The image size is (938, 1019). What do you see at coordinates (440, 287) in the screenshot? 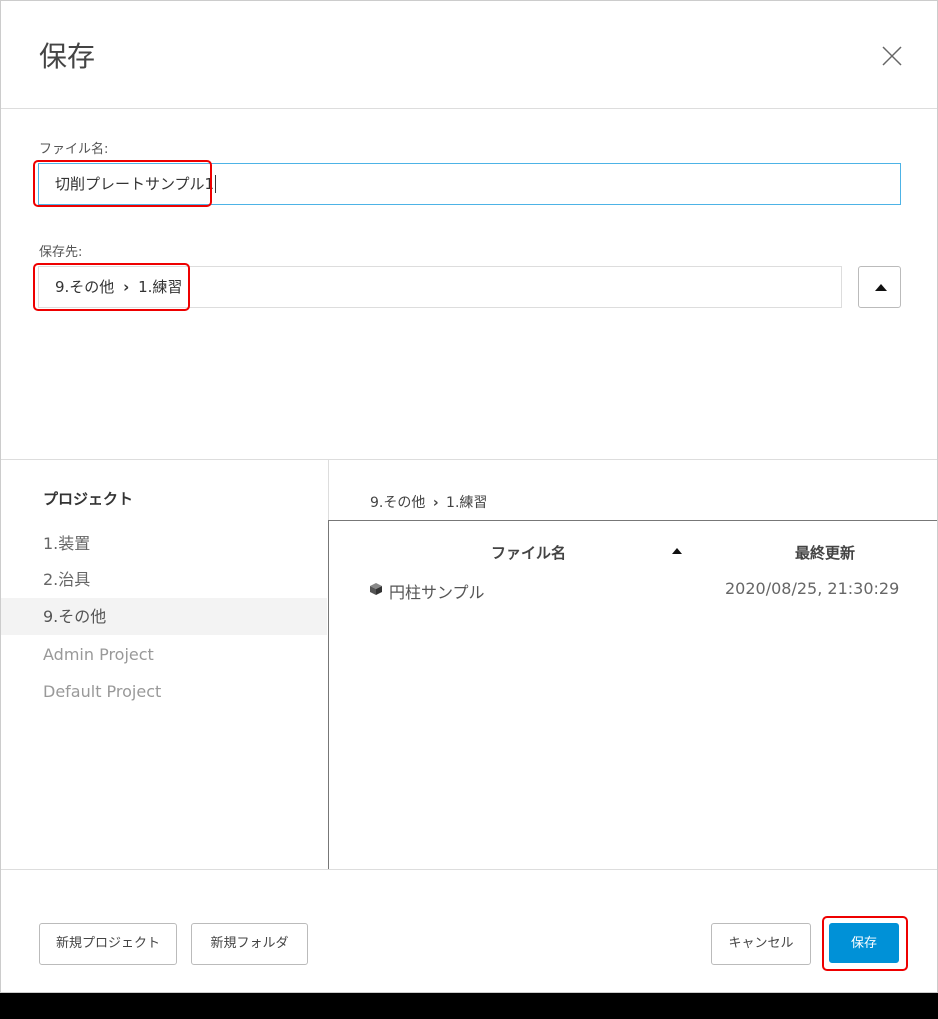
I see `destination-field: 9.その他 › 1.練習` at bounding box center [440, 287].